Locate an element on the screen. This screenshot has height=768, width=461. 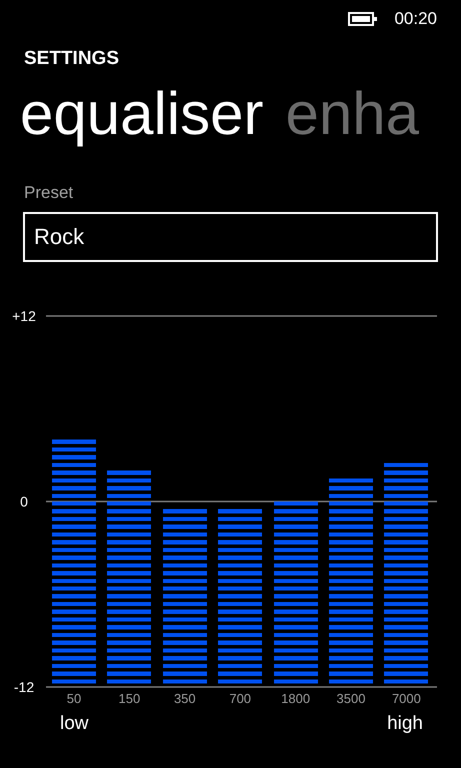
preset-picker: Rock is located at coordinates (230, 237).